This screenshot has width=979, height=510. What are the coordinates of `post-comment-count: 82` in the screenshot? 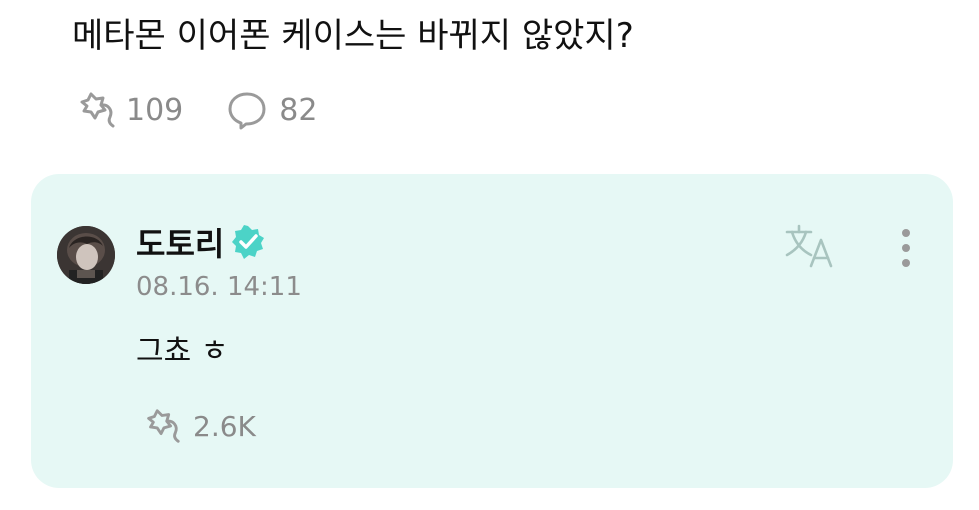 It's located at (298, 110).